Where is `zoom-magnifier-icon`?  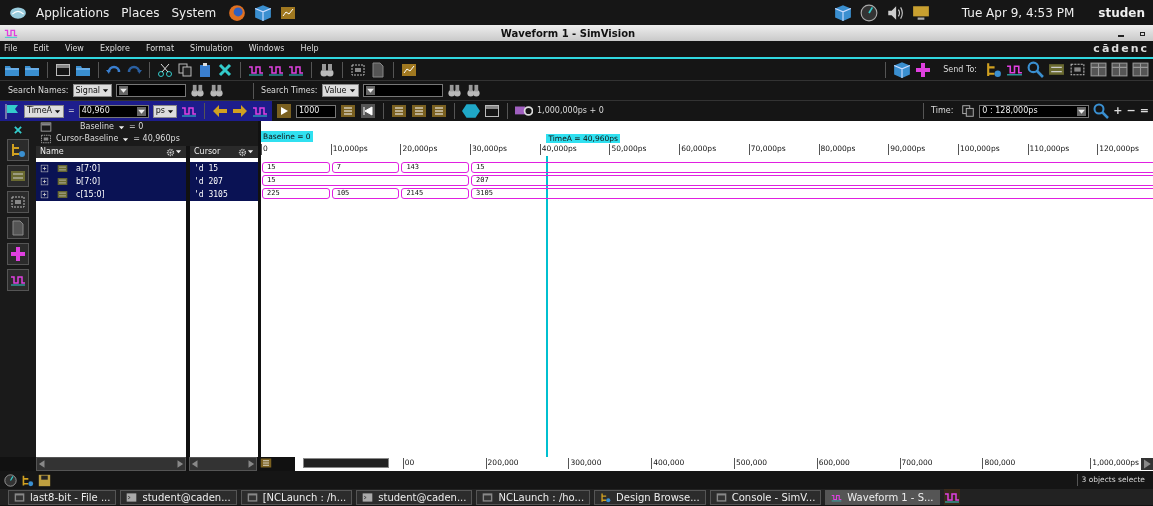 zoom-magnifier-icon is located at coordinates (1101, 111).